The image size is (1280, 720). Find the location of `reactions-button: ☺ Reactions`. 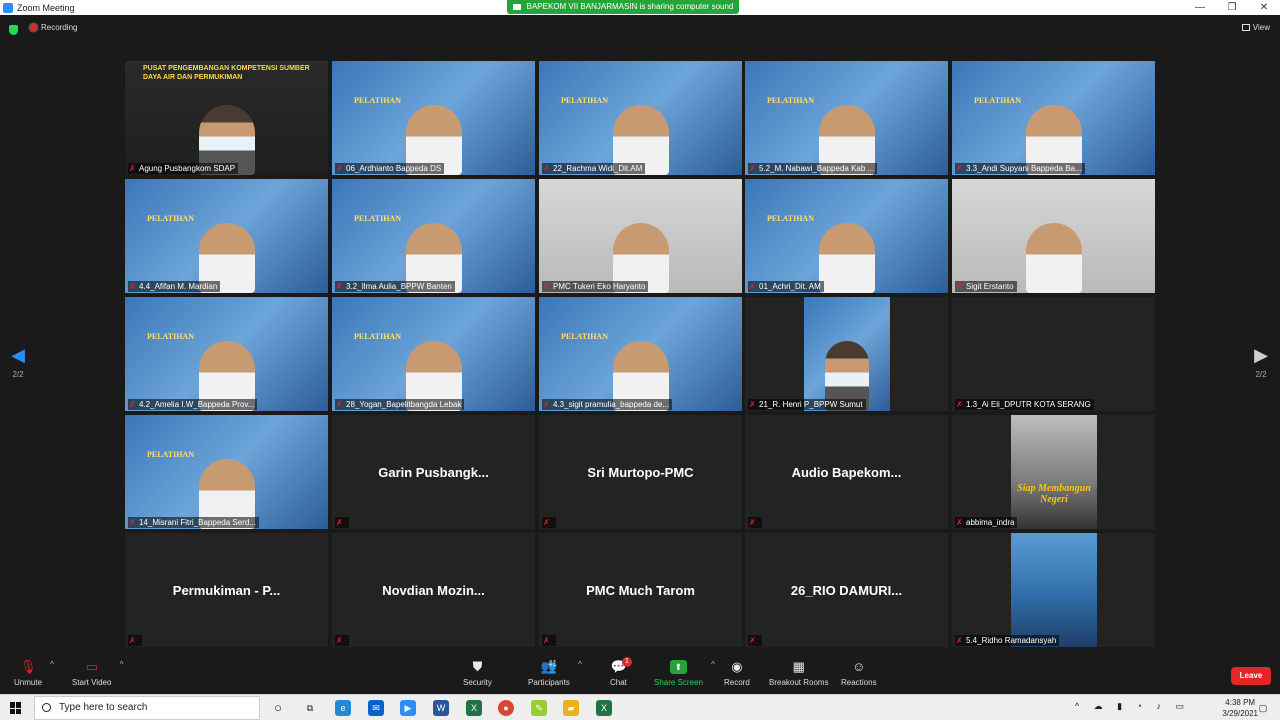

reactions-button: ☺ Reactions is located at coordinates (859, 674).